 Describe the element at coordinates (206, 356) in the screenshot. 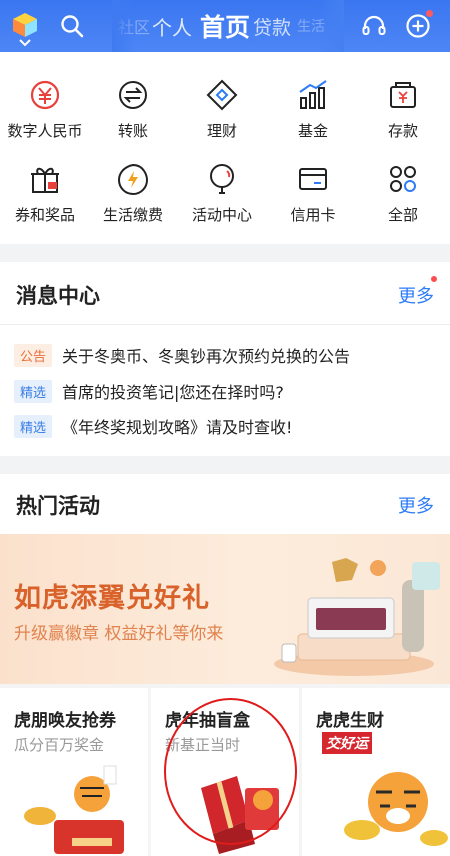

I see `message-text: 关于冬奥币、冬奥钞再次预约兑换的公告` at that location.